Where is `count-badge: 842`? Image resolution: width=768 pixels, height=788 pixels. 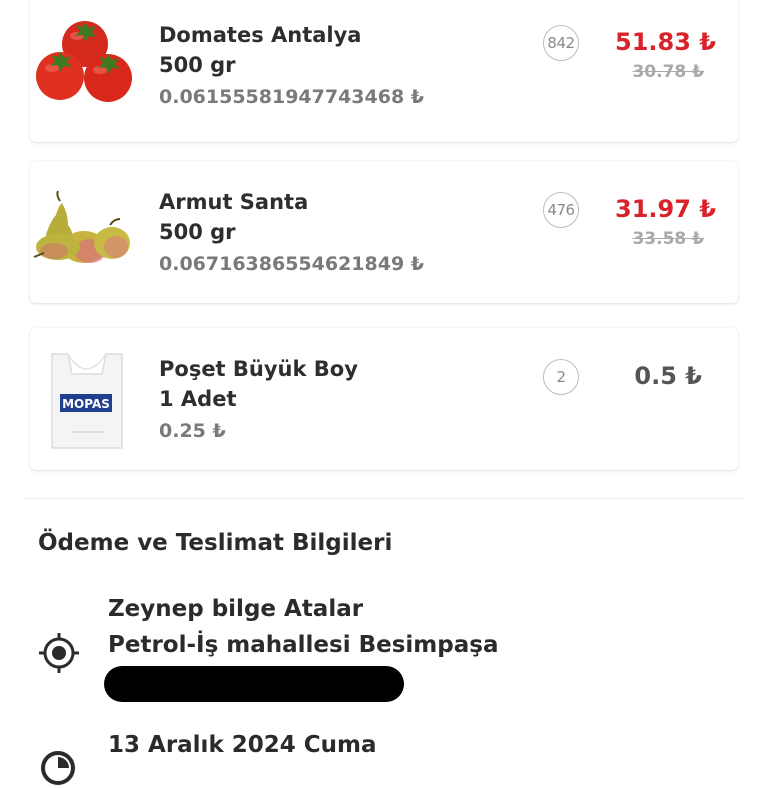
count-badge: 842 is located at coordinates (561, 43).